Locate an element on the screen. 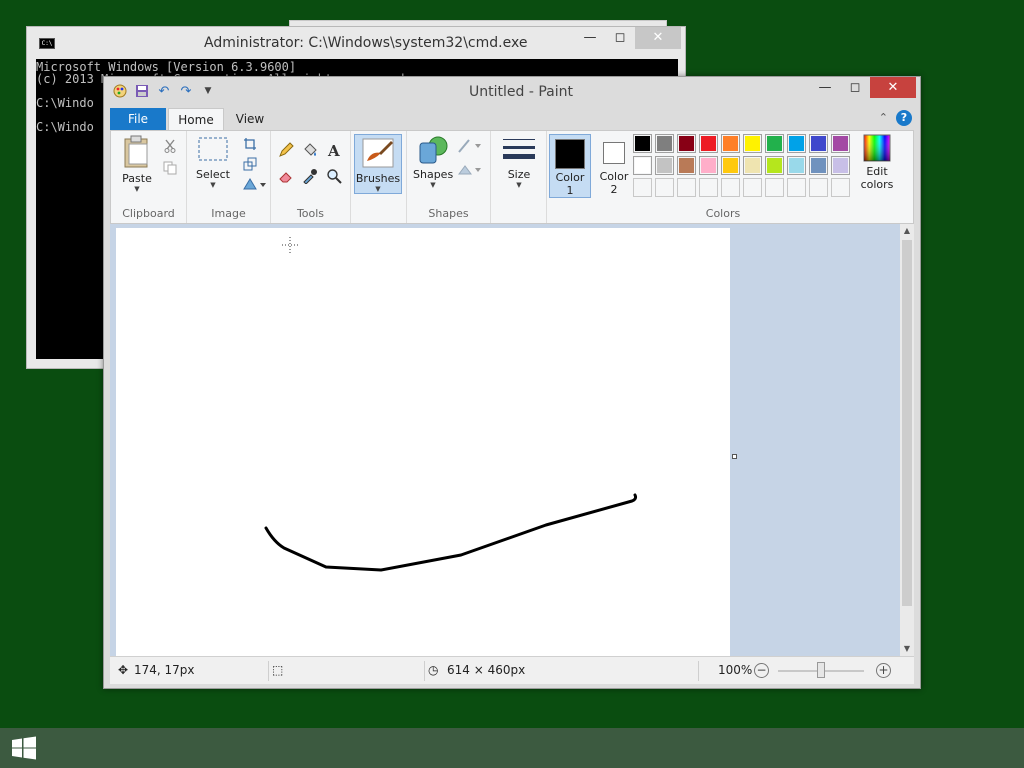  edit-colors-label-2: colors is located at coordinates (877, 184).